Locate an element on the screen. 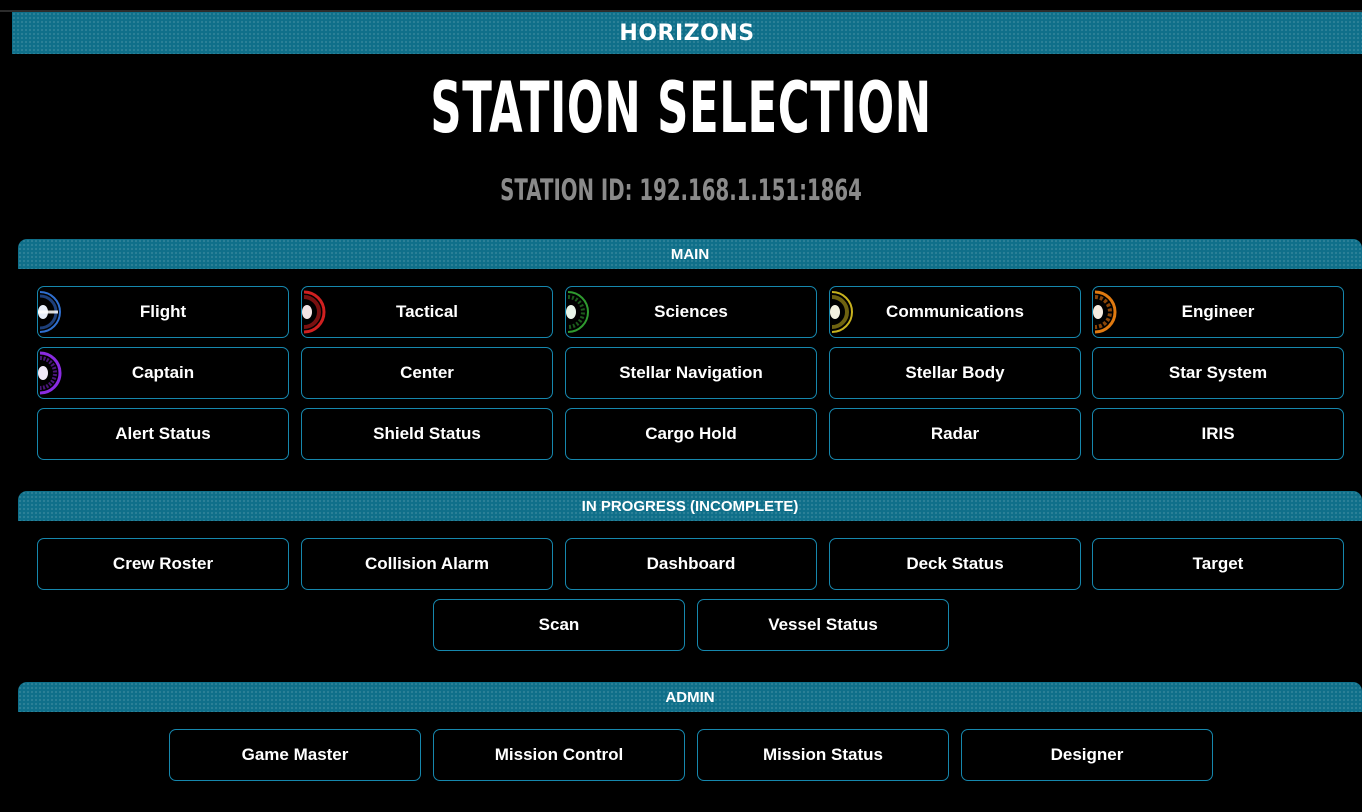 The height and width of the screenshot is (812, 1362). sciences-icon is located at coordinates (577, 312).